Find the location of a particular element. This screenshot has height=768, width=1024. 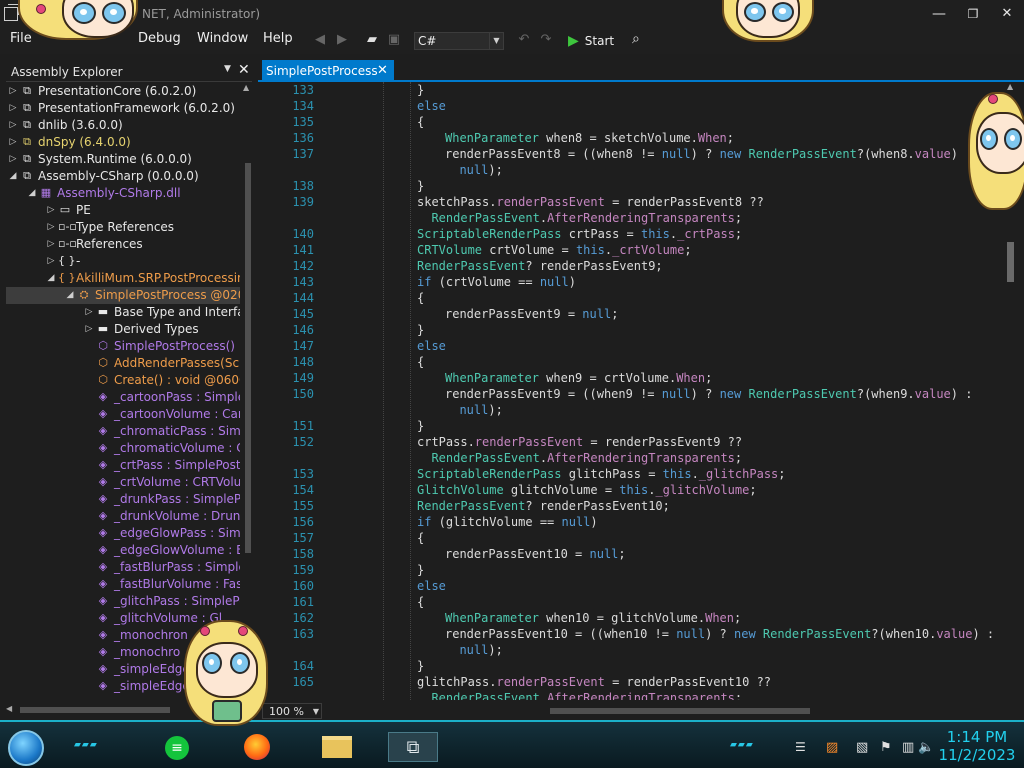

tree-item: ◈ _drunkVolume : Drunk is located at coordinates (123, 516).